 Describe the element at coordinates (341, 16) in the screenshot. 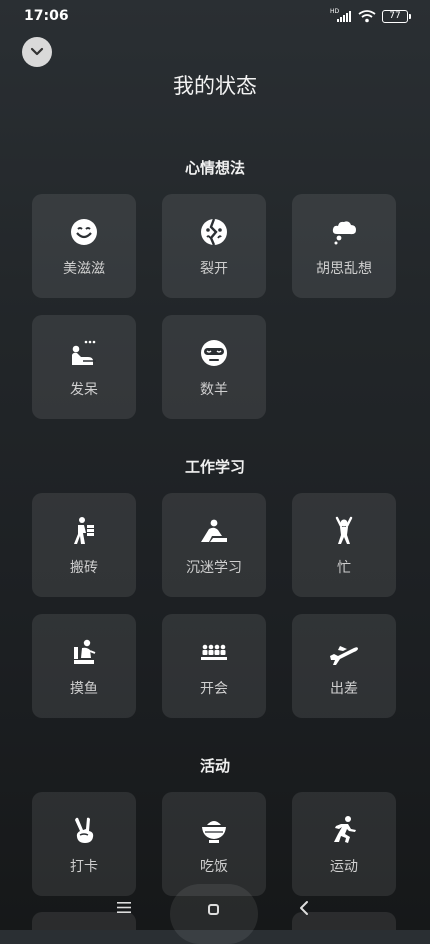

I see `cellular-signal-icon: HD` at that location.